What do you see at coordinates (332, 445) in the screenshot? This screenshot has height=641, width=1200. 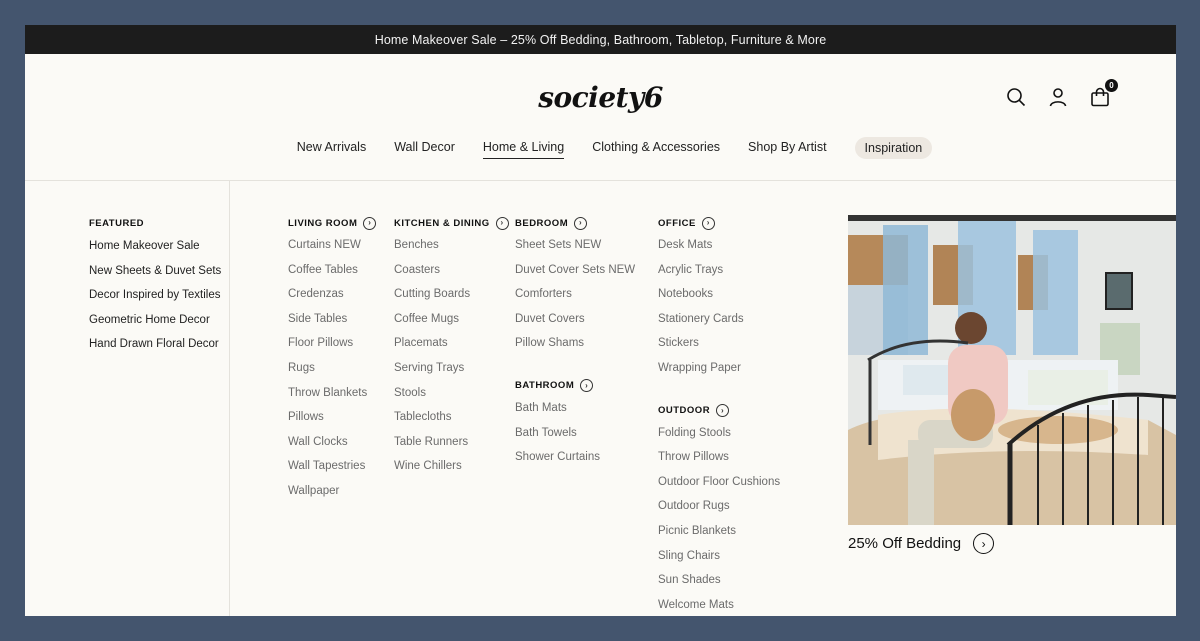 I see `menu-link: Wall Clocks` at bounding box center [332, 445].